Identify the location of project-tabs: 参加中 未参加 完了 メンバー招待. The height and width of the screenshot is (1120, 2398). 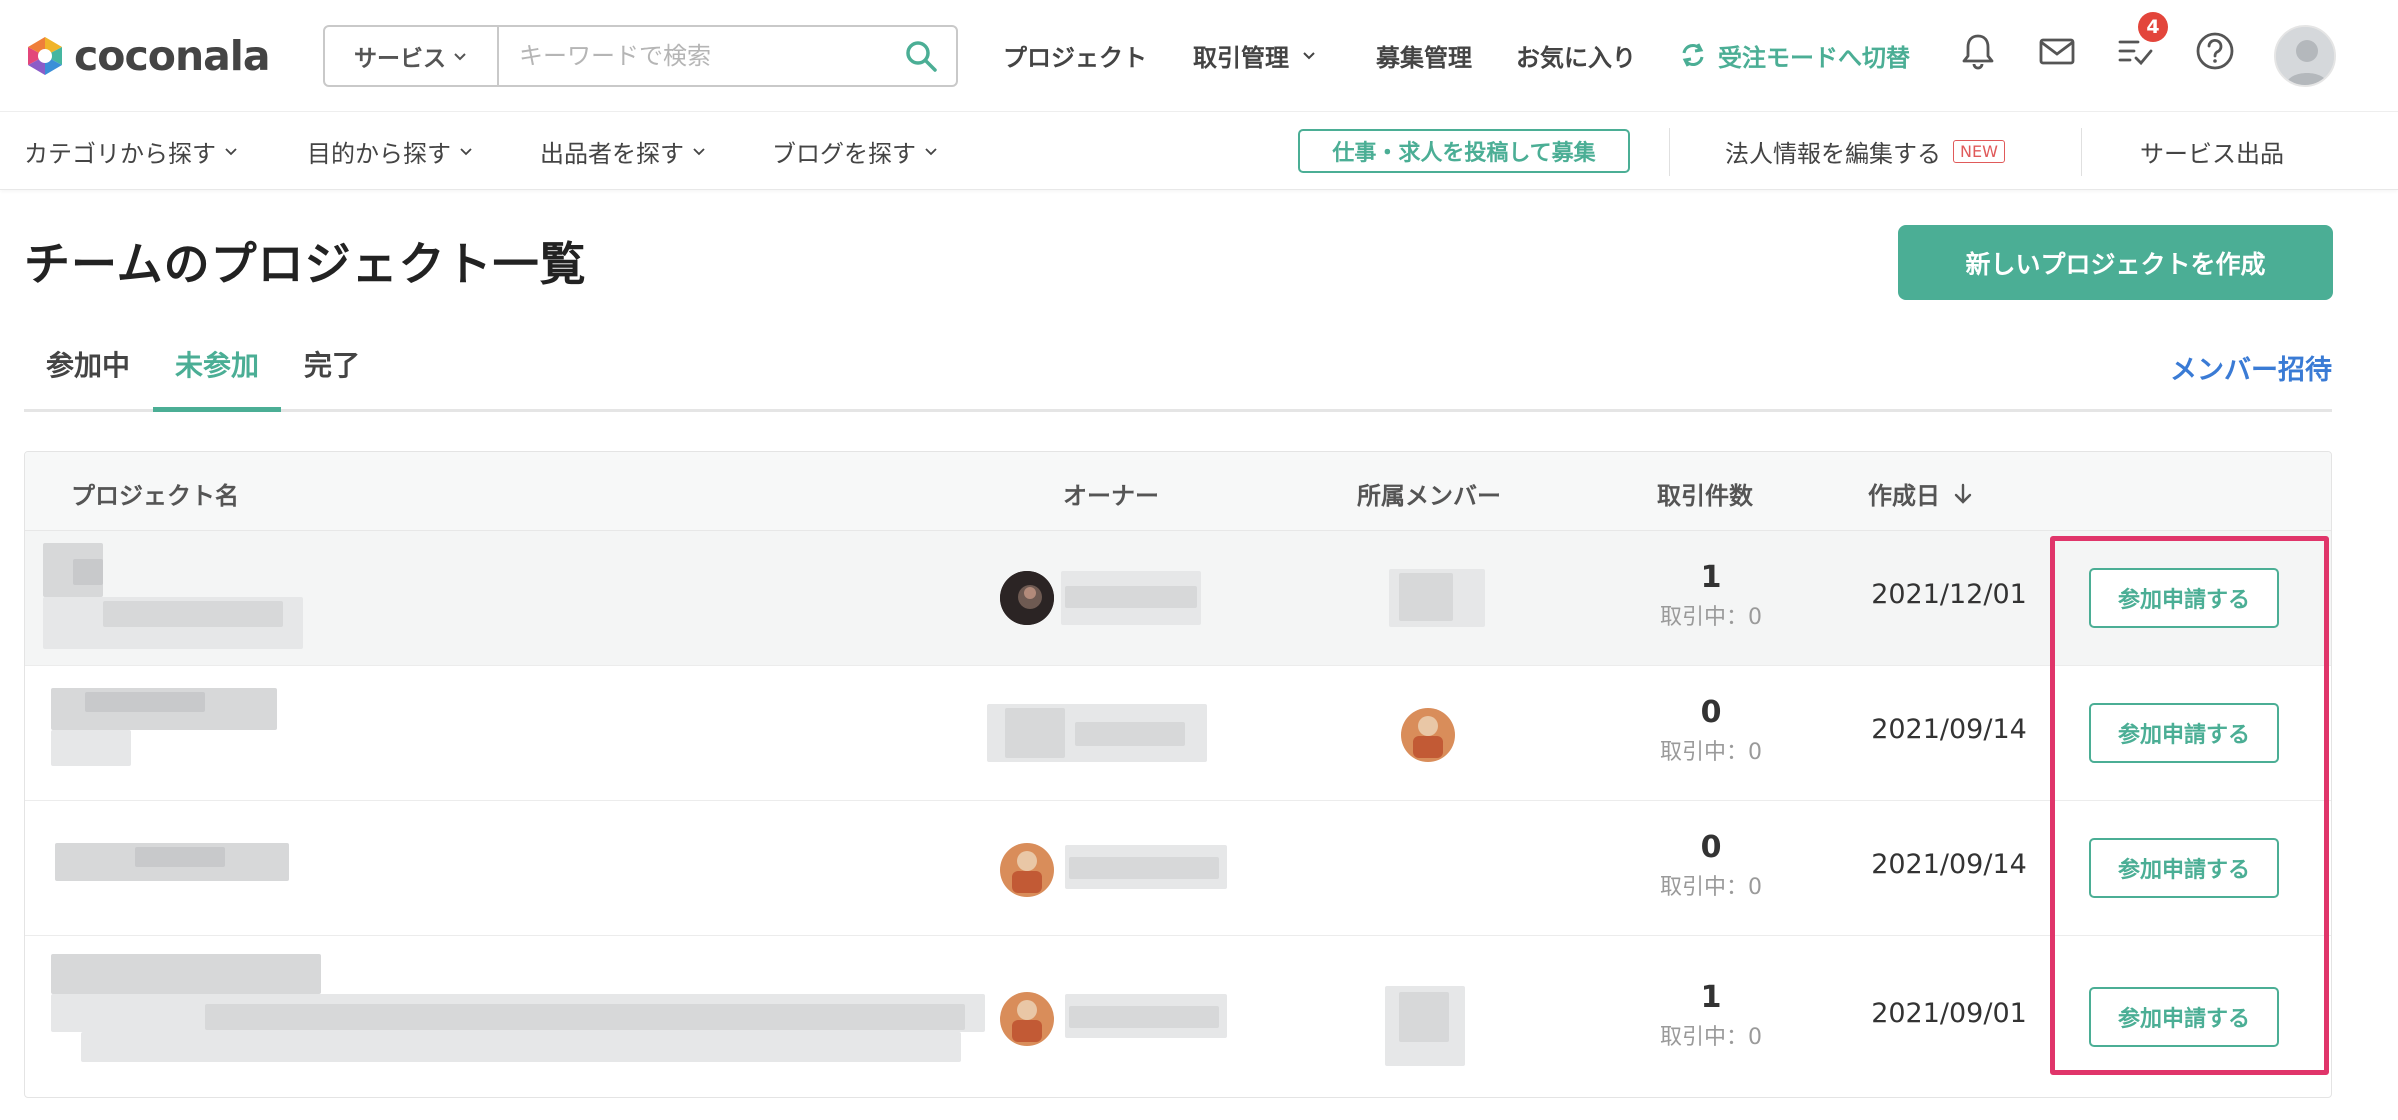
(1178, 371).